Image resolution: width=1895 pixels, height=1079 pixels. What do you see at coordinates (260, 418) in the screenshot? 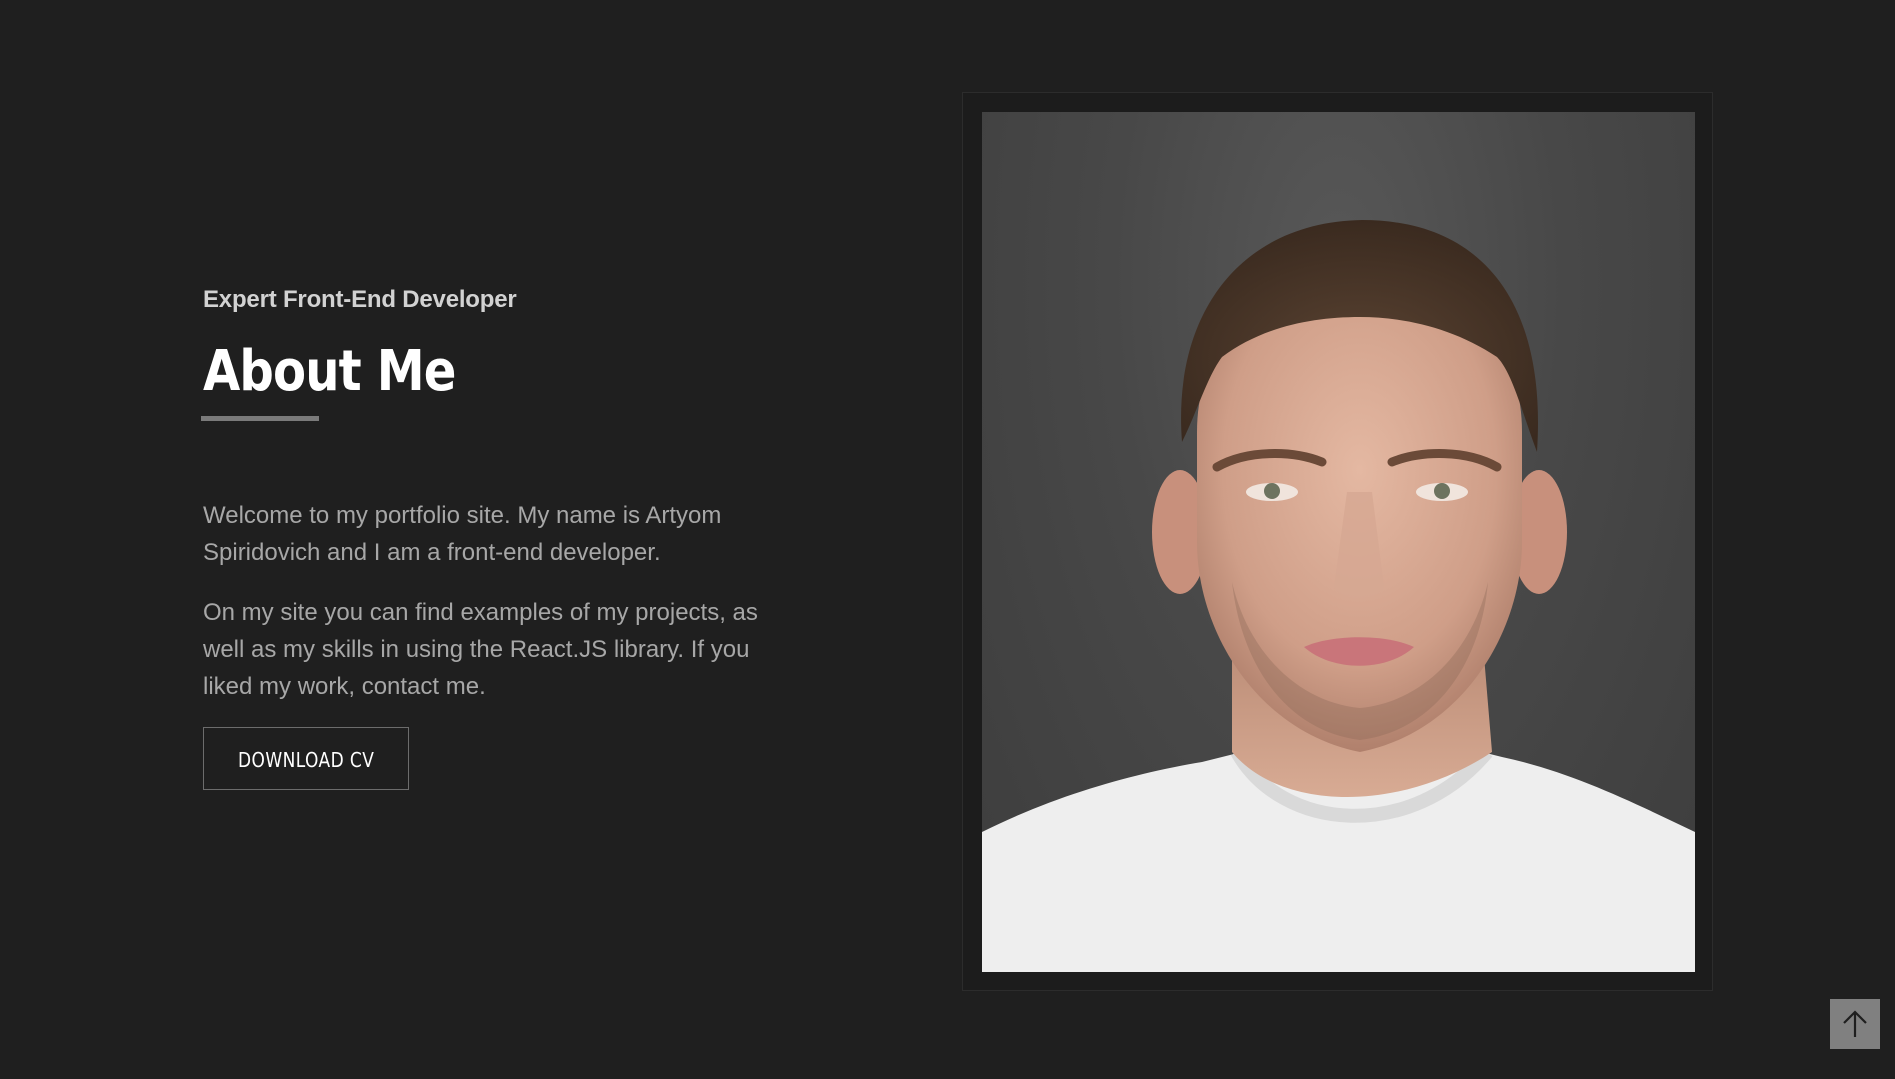
I see `heading-underline` at bounding box center [260, 418].